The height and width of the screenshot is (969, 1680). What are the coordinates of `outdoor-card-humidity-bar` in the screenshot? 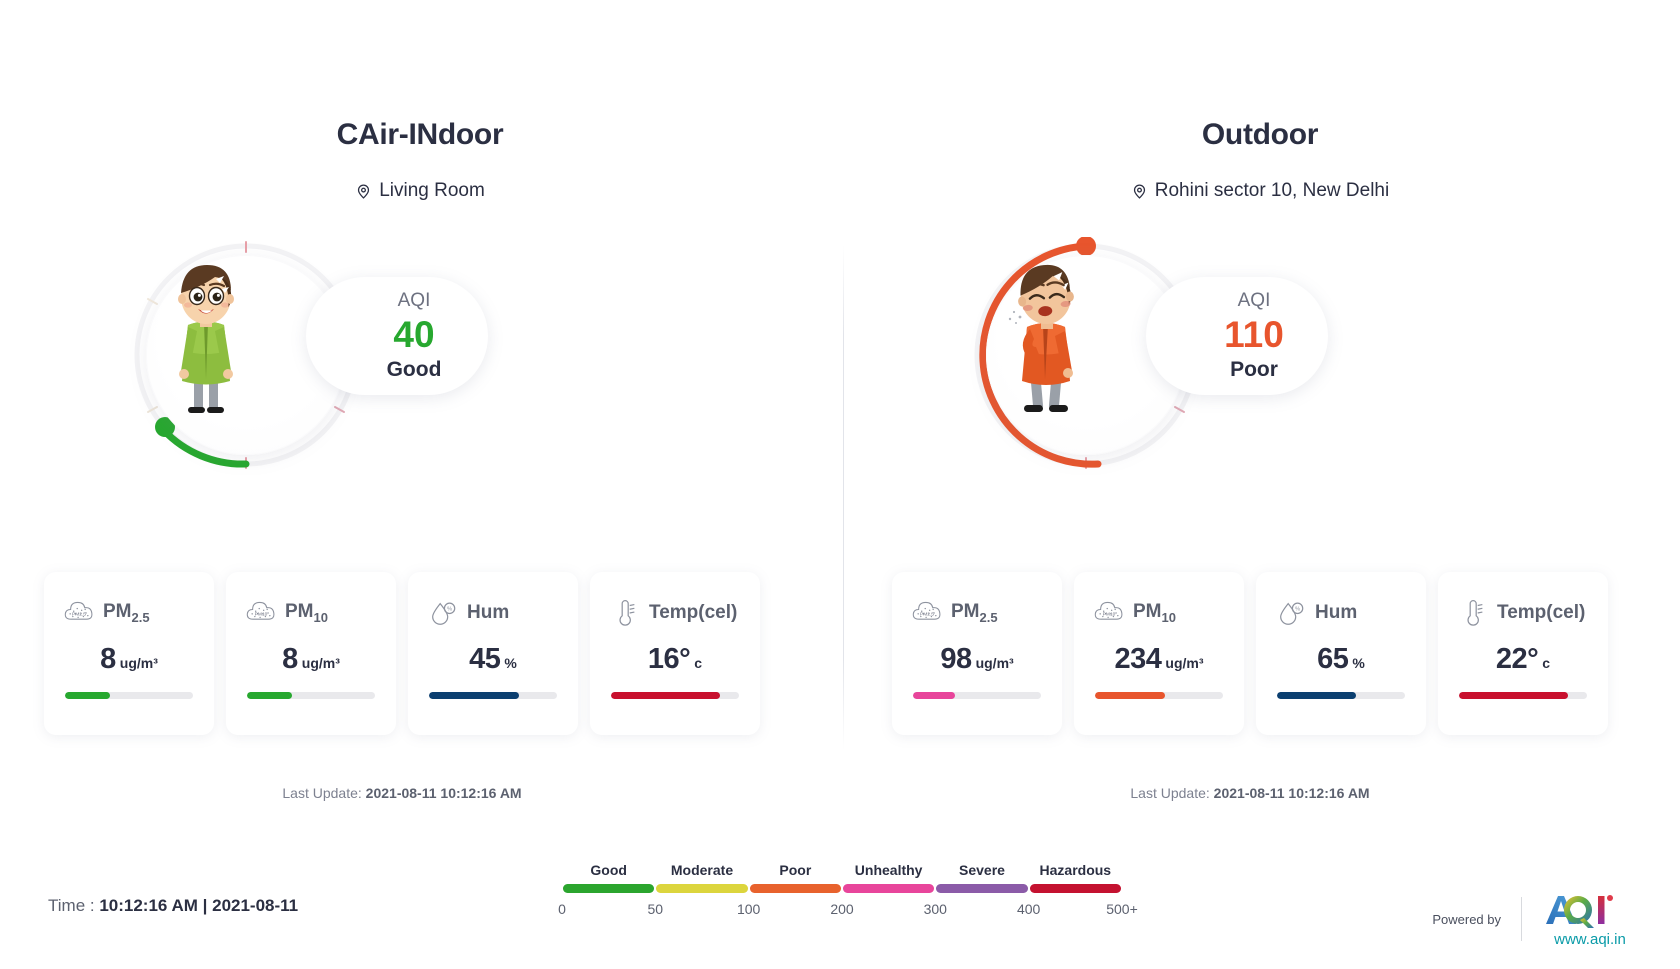 It's located at (1341, 695).